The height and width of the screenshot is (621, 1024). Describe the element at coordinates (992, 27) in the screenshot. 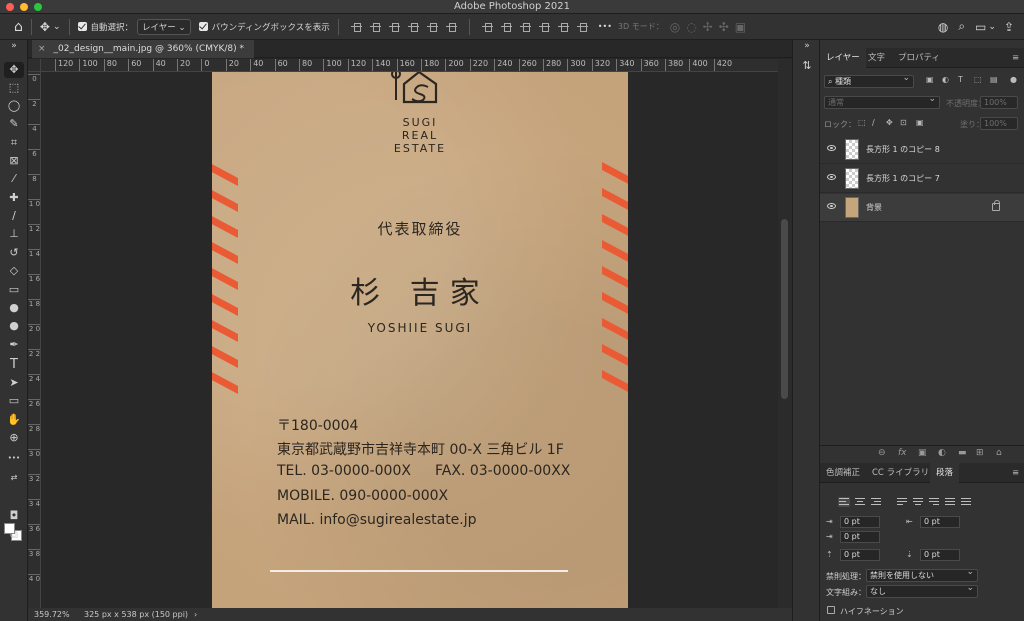

I see `workspace-chevron-icon: ⌄` at that location.